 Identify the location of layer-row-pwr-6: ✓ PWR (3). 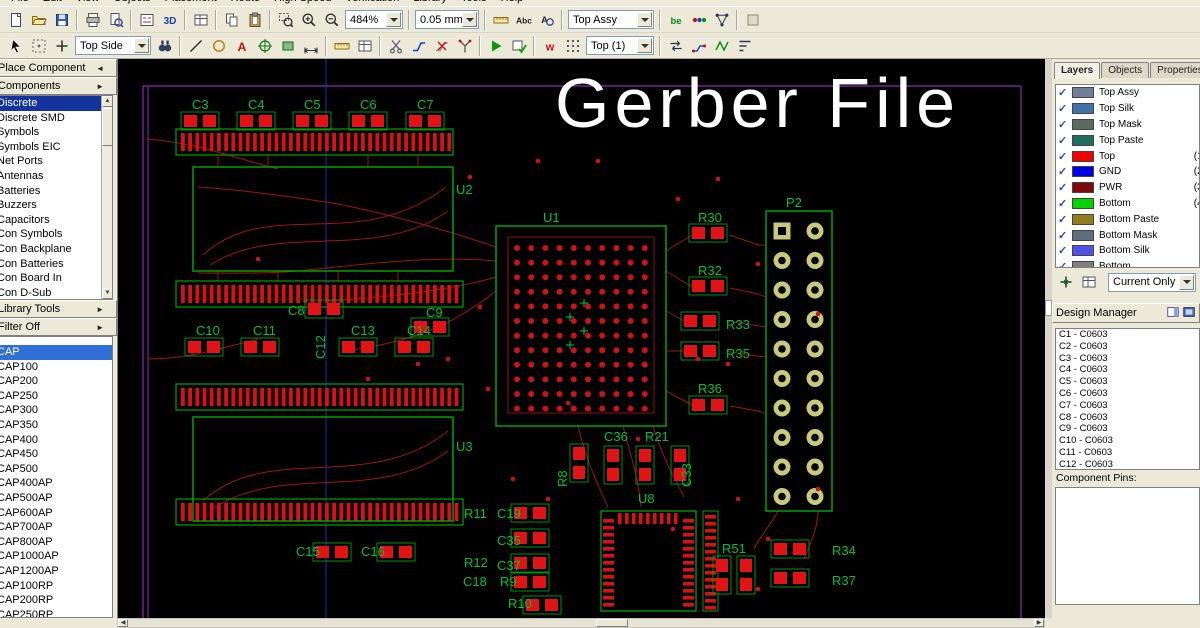
(1127, 188).